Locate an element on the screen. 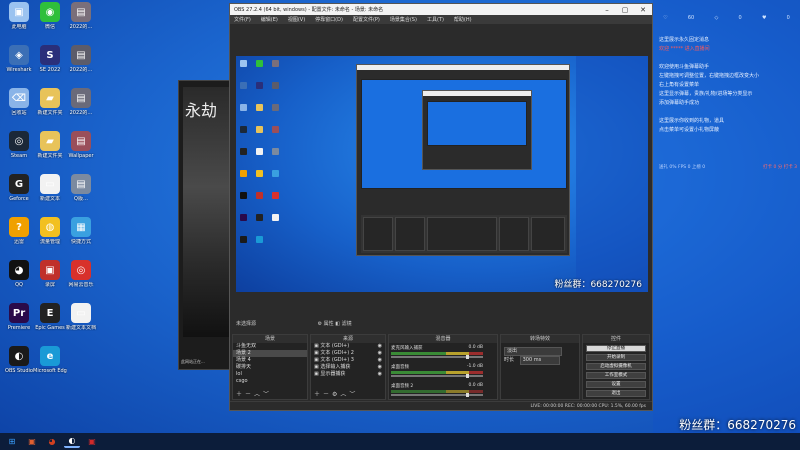 This screenshot has height=450, width=800. control-button: 退出 is located at coordinates (616, 393).